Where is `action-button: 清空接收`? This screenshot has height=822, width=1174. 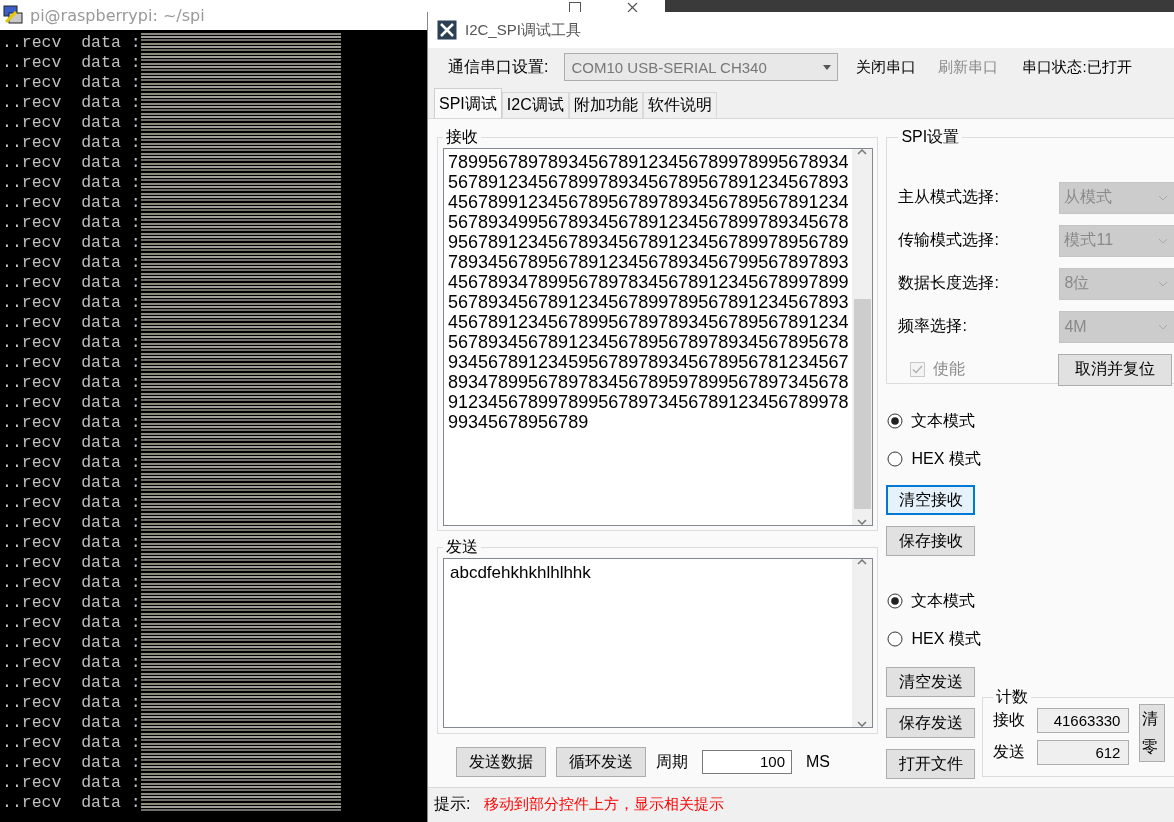
action-button: 清空接收 is located at coordinates (931, 500).